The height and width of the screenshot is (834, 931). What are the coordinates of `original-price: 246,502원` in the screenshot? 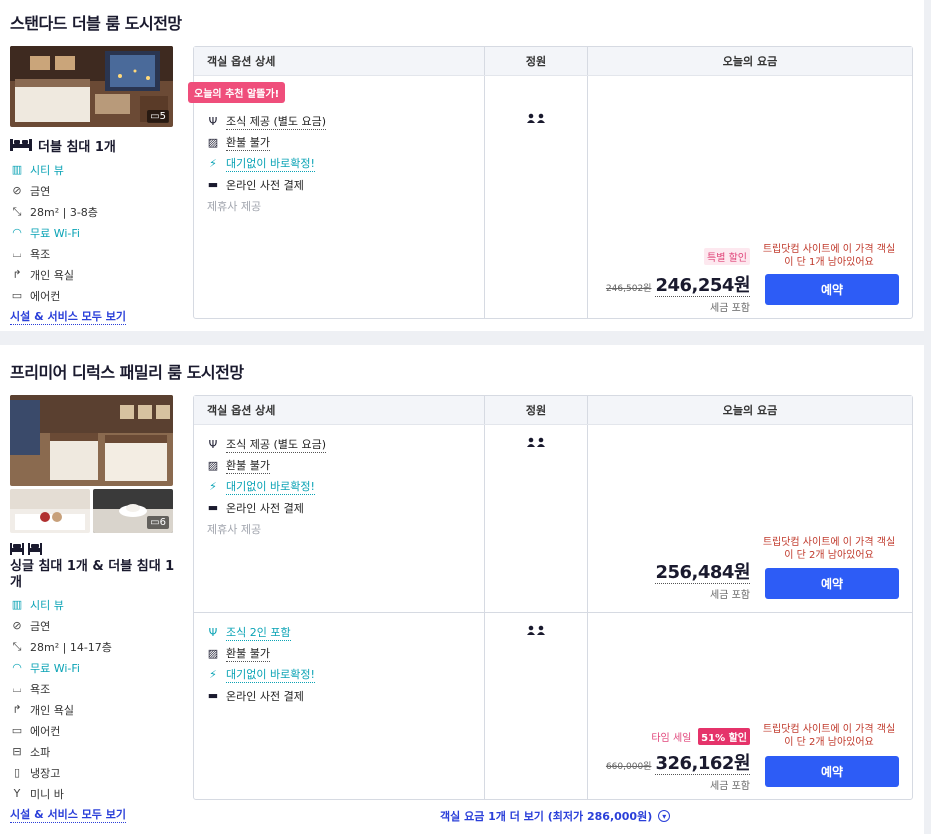 It's located at (628, 289).